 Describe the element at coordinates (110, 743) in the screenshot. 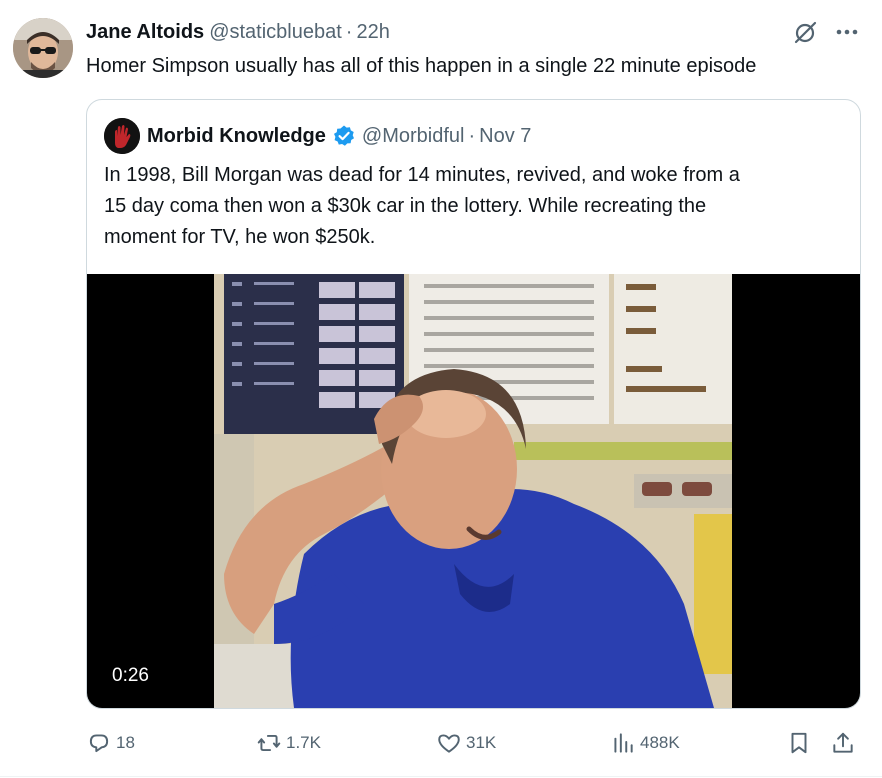

I see `reply-button: 18` at that location.